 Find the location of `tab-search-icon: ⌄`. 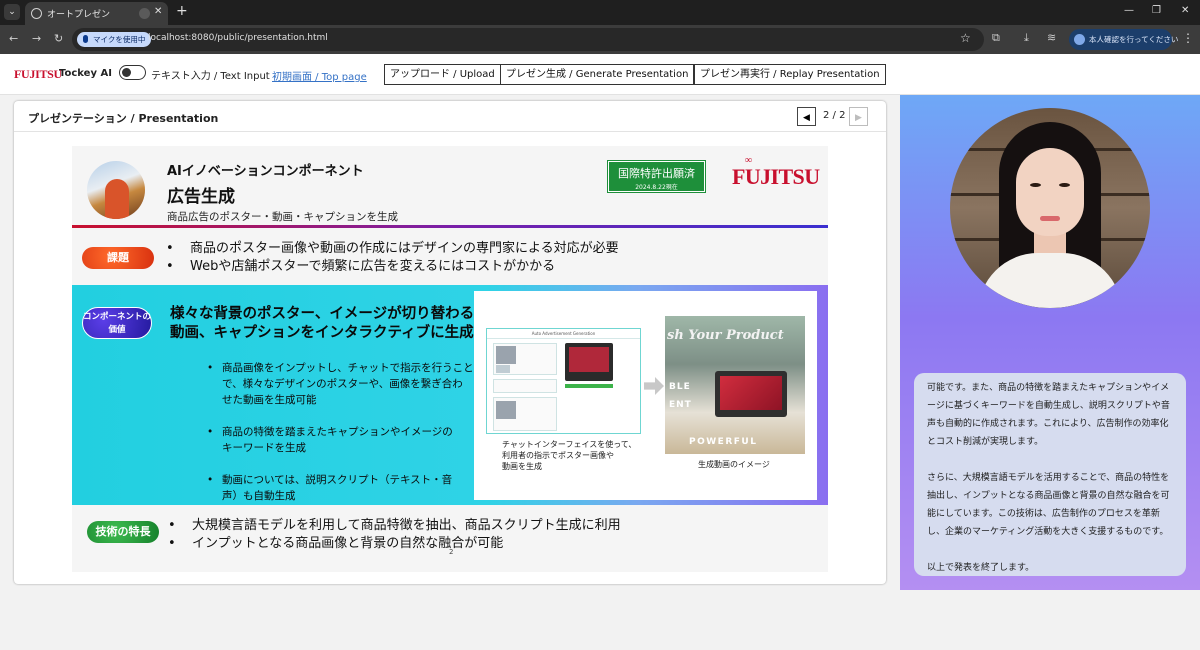

tab-search-icon: ⌄ is located at coordinates (12, 12).